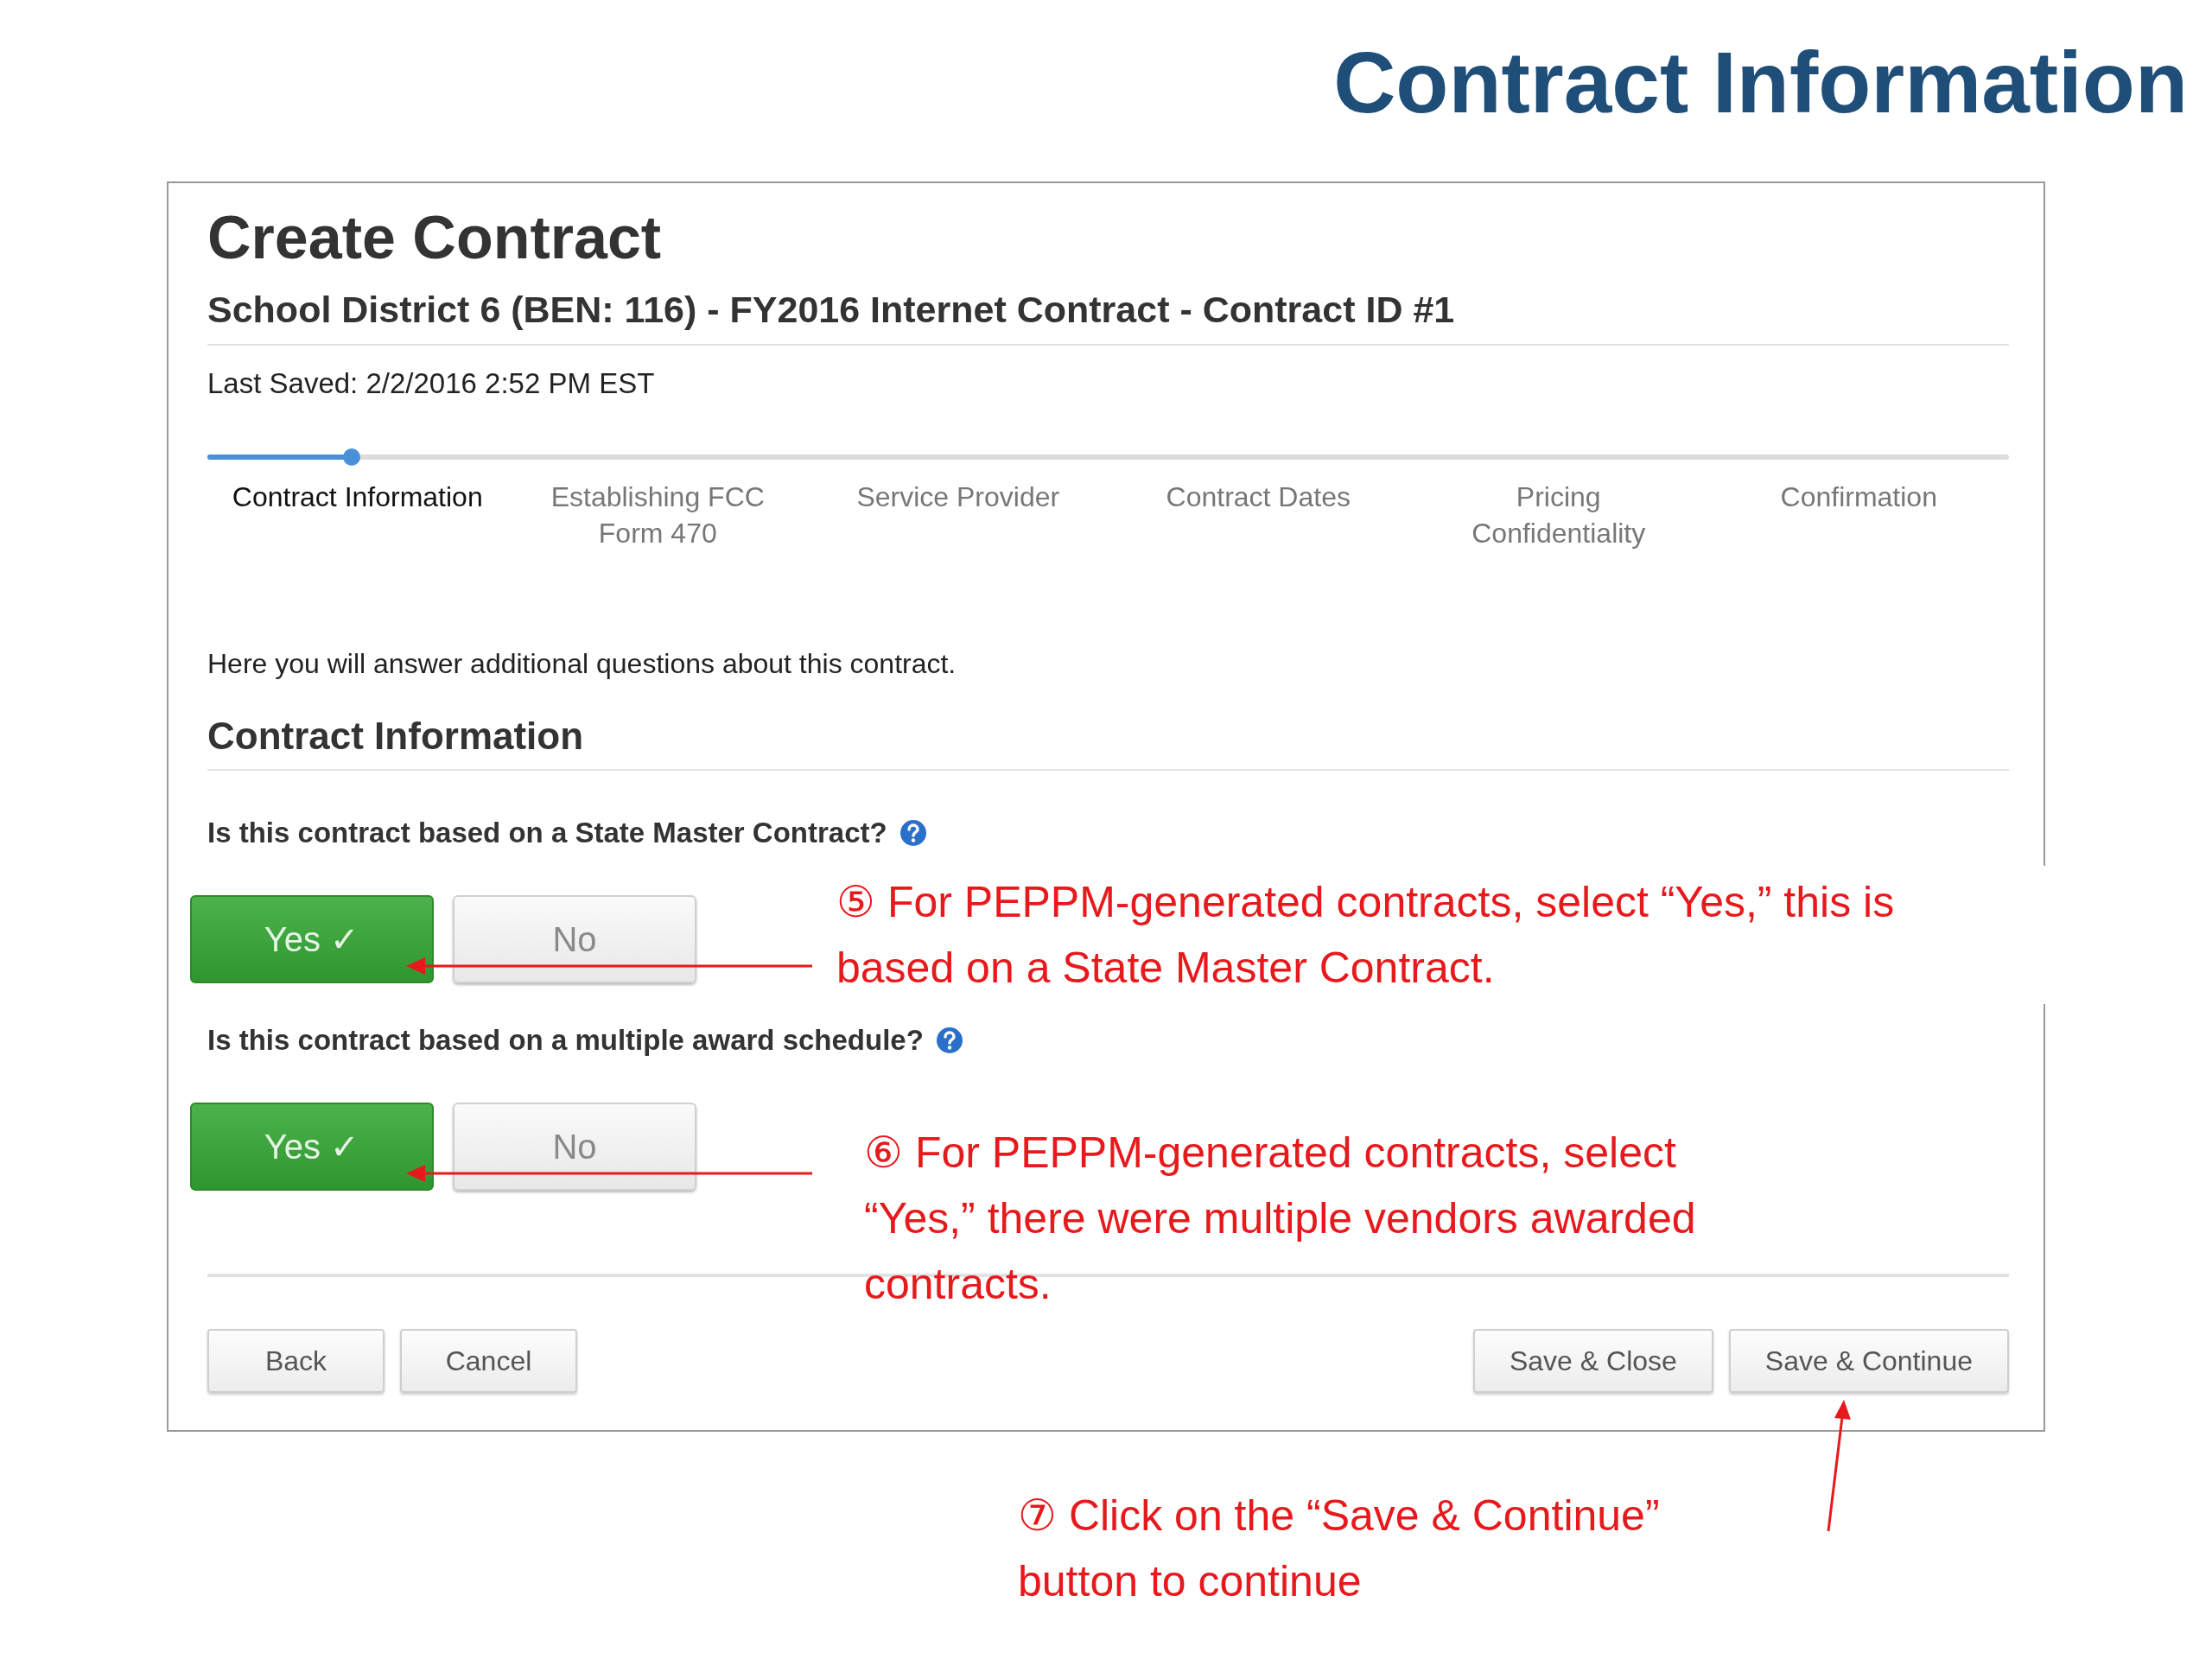 The height and width of the screenshot is (1659, 2212). I want to click on step-label: Pricing Confidentiality, so click(1558, 515).